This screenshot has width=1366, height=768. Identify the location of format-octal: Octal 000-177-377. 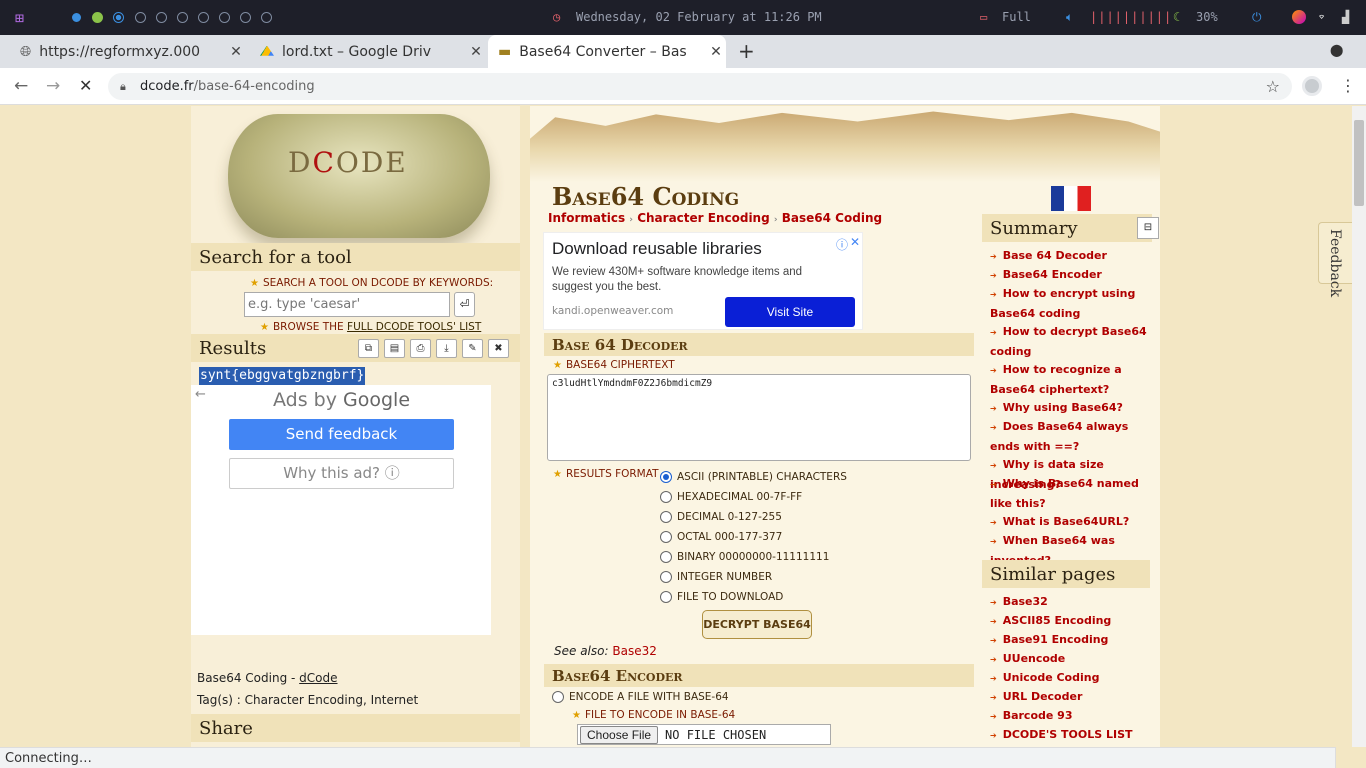
(721, 537).